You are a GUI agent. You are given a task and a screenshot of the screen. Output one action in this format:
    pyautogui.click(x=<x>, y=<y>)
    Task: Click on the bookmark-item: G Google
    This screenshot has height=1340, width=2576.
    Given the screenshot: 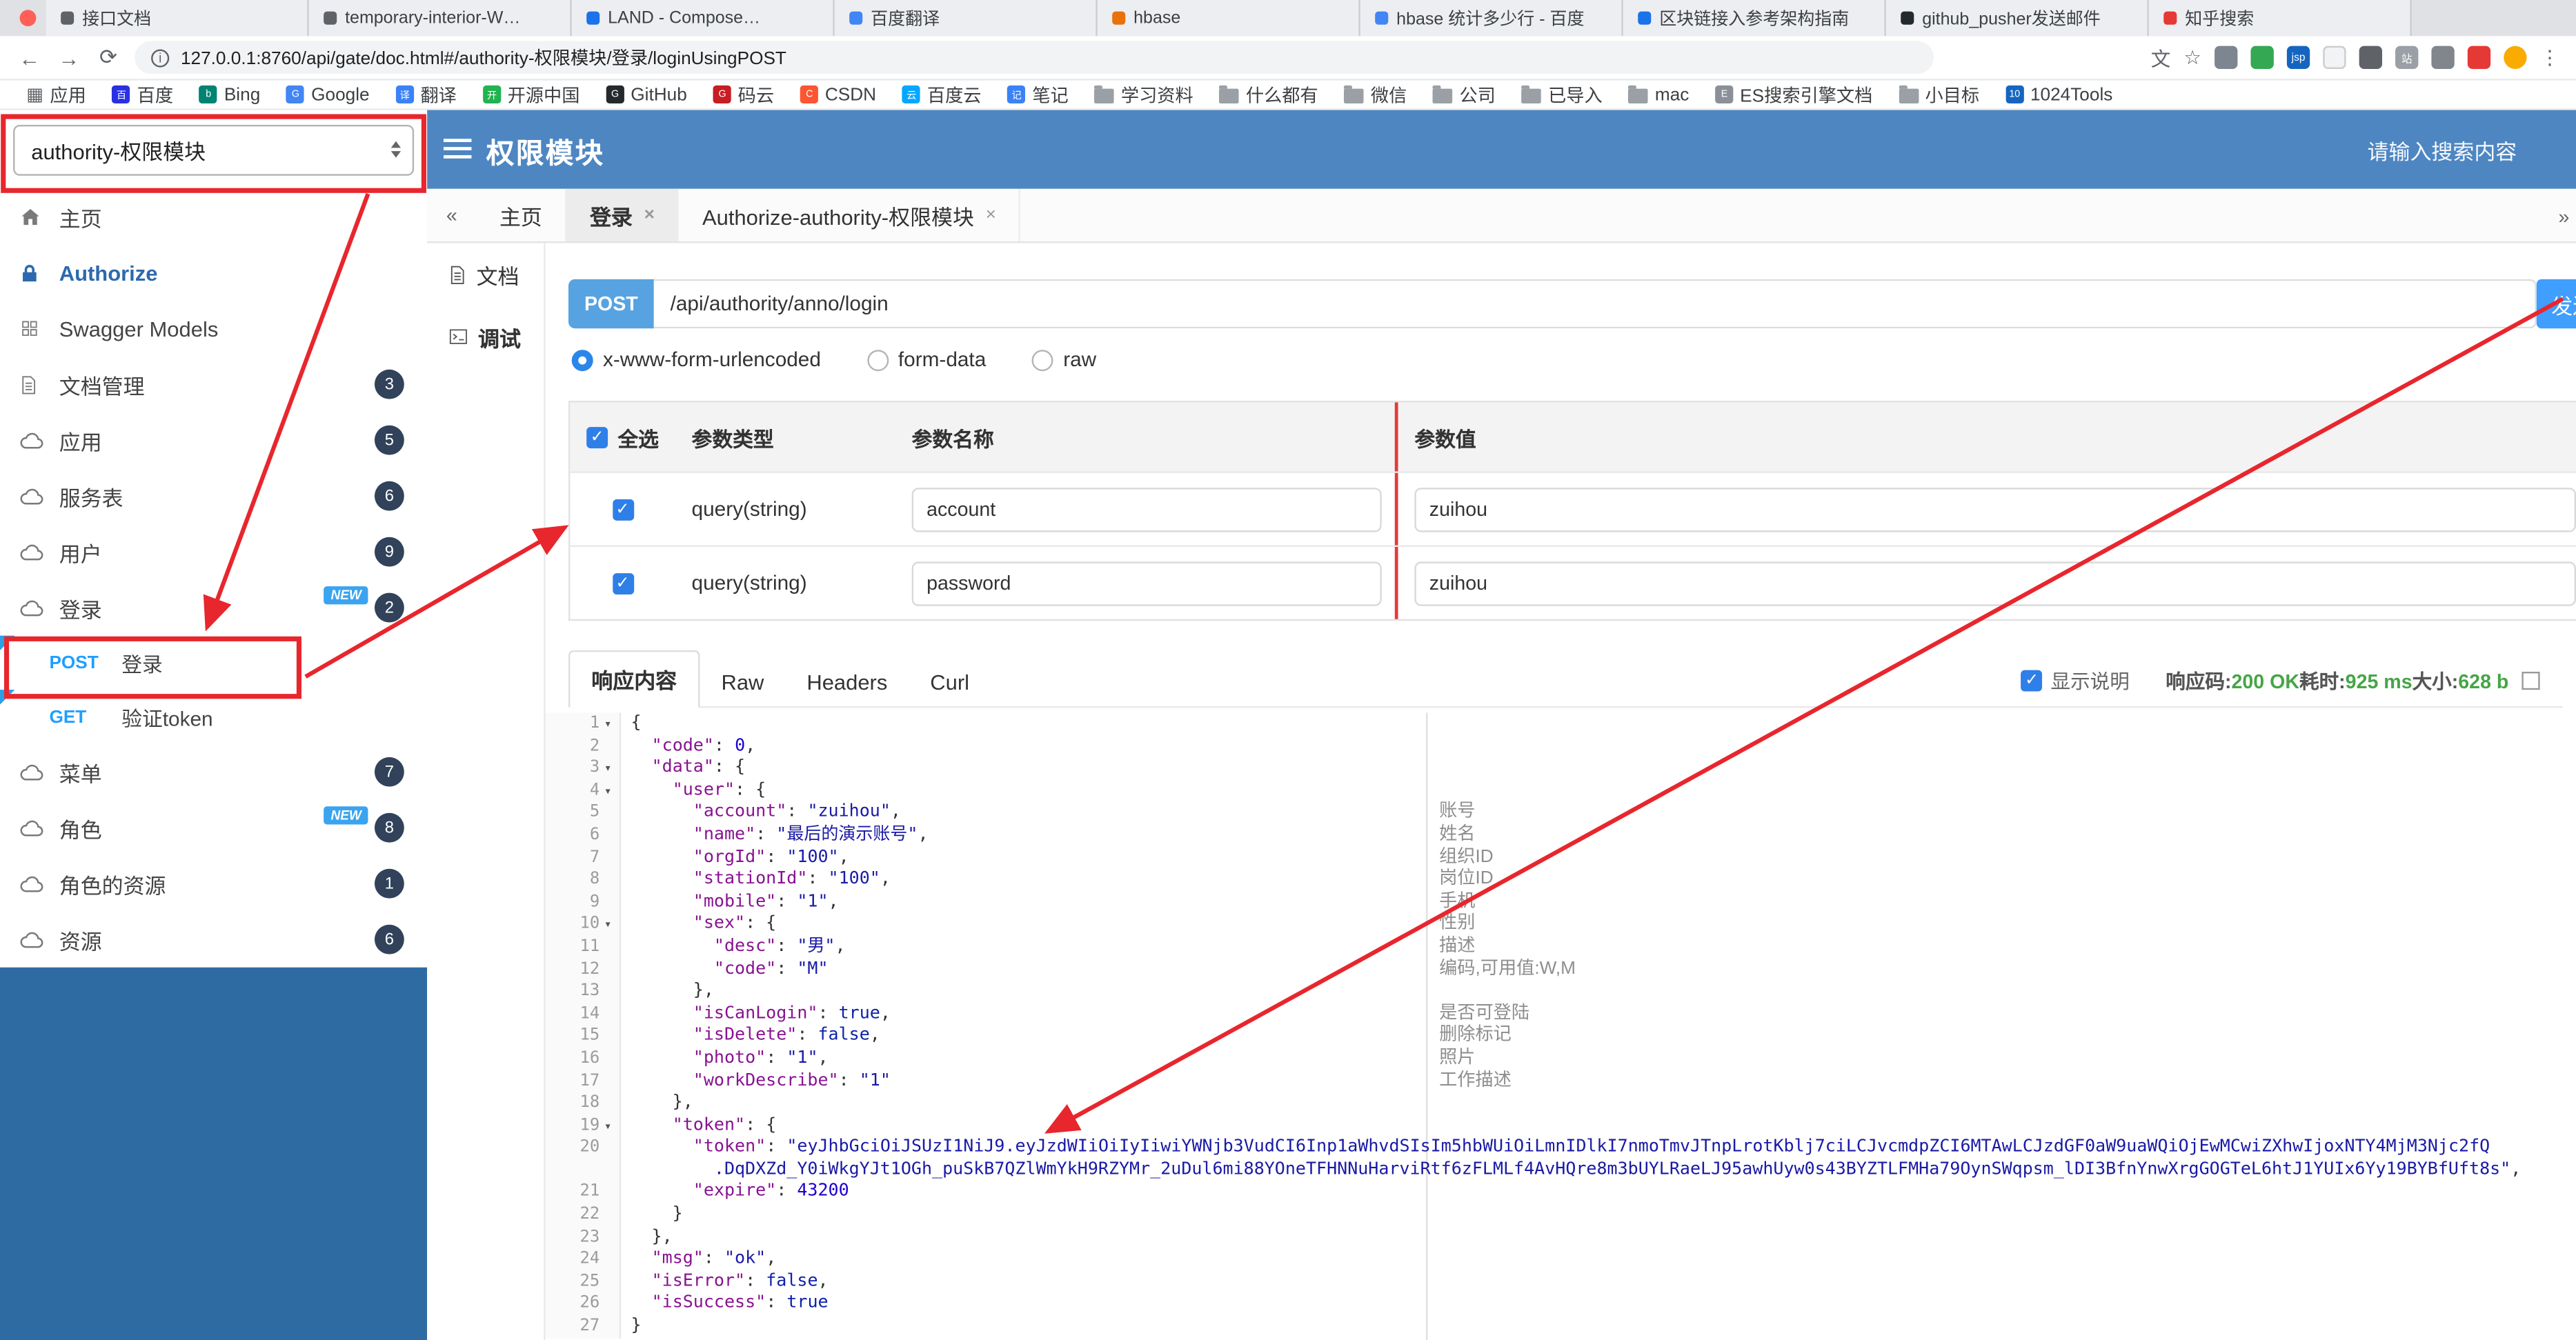 What is the action you would take?
    pyautogui.click(x=327, y=95)
    